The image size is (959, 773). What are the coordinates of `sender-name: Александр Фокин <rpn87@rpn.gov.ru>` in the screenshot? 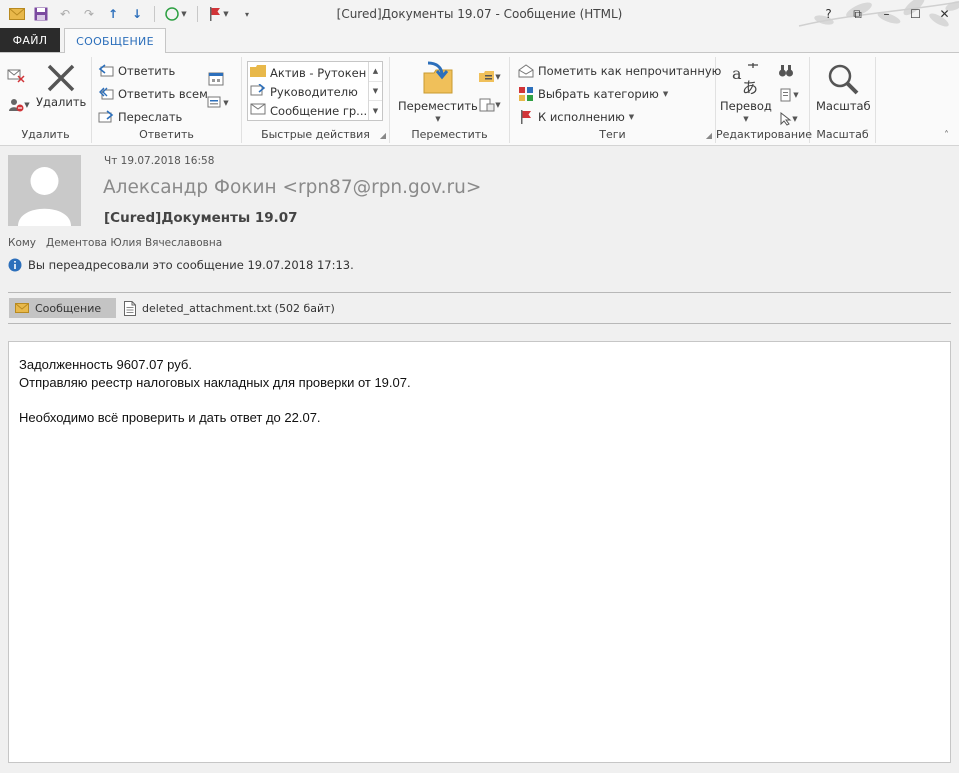 It's located at (292, 187).